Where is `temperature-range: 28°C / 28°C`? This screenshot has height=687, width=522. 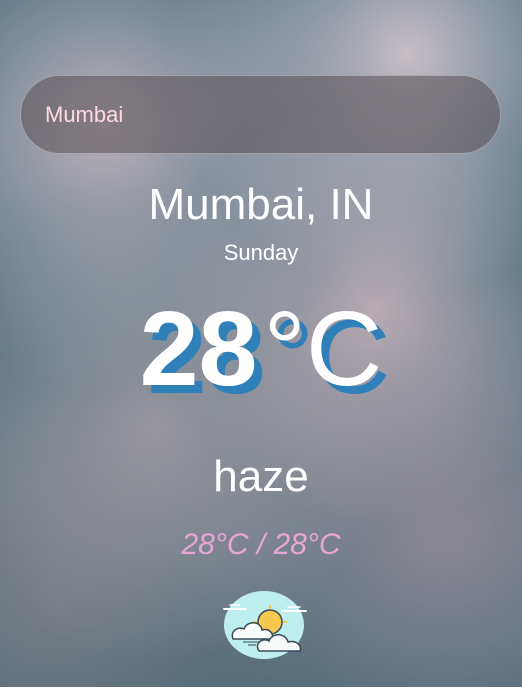 temperature-range: 28°C / 28°C is located at coordinates (261, 544).